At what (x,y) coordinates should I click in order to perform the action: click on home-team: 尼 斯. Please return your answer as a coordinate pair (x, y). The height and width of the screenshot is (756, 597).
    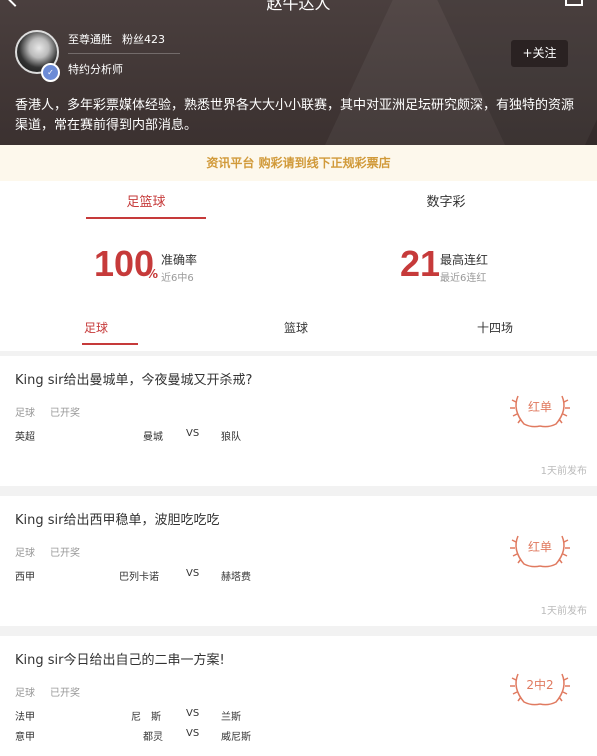
    Looking at the image, I should click on (146, 717).